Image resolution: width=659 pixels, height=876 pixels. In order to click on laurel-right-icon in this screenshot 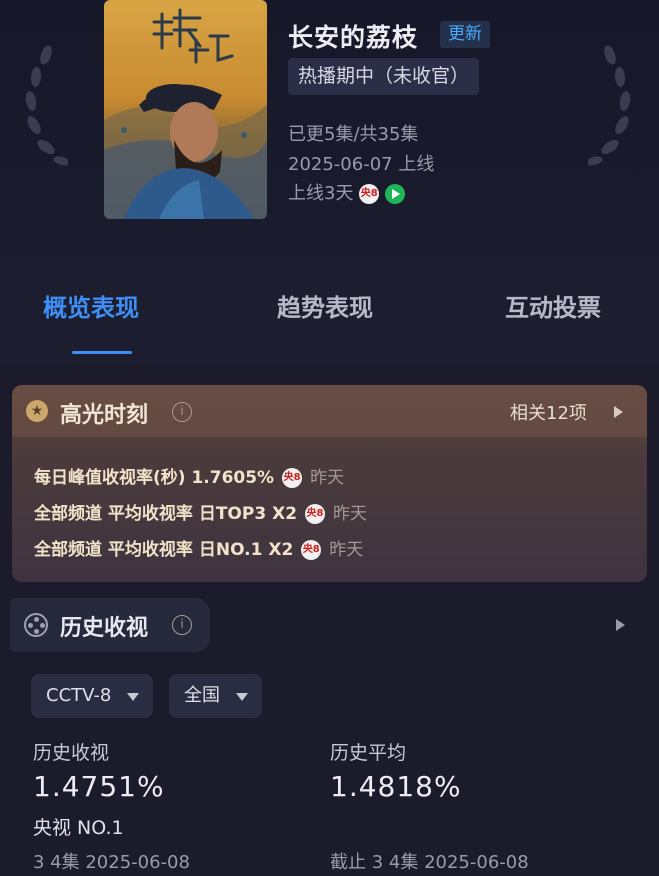, I will do `click(609, 105)`.